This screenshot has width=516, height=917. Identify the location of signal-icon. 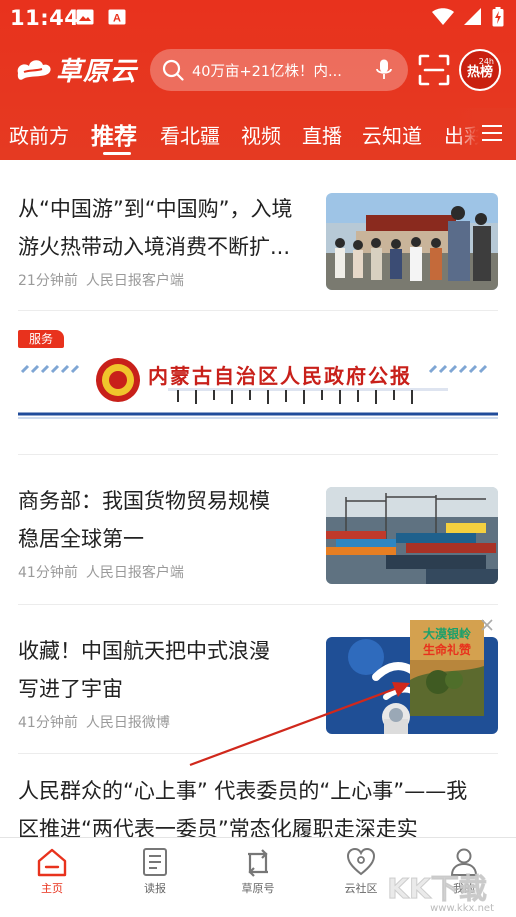
(472, 16).